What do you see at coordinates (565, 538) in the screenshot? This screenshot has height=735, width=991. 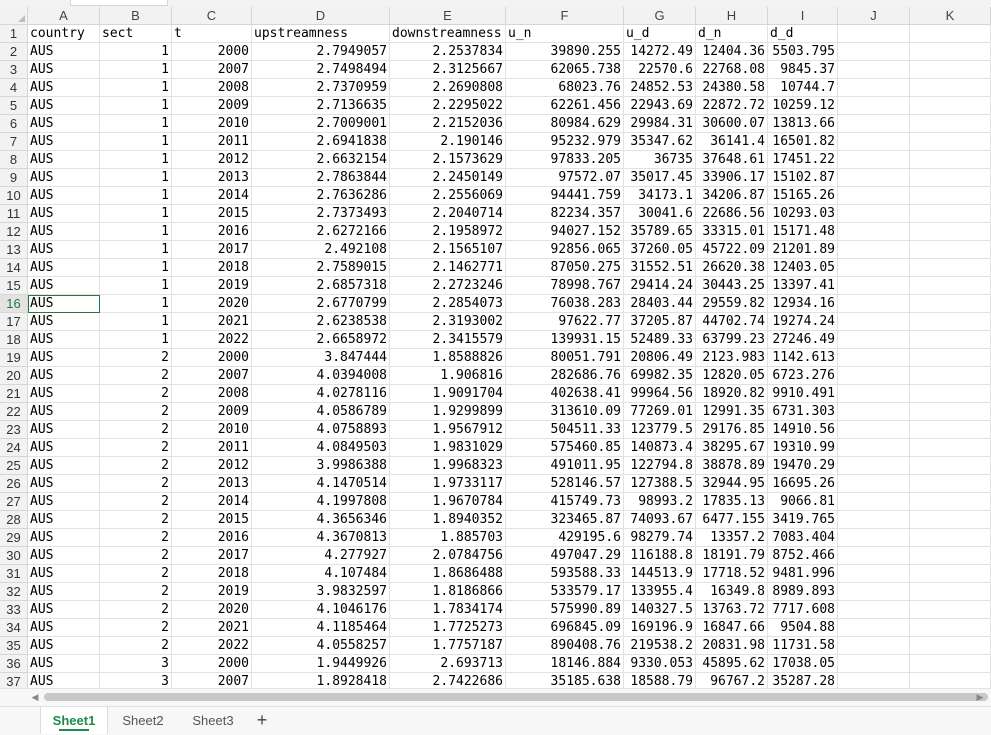 I see `grid-cell: 429195.6` at bounding box center [565, 538].